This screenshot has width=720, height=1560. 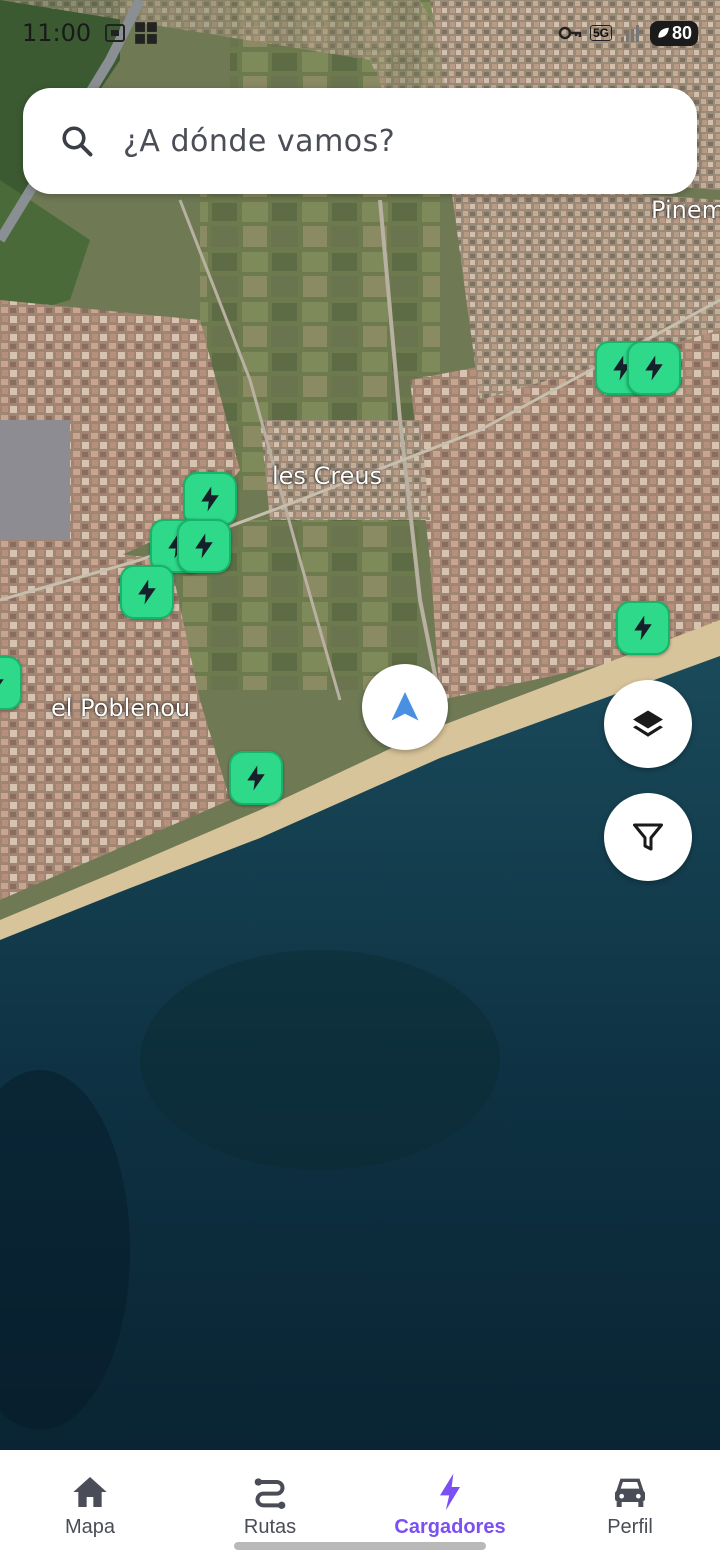 I want to click on search-icon, so click(x=77, y=141).